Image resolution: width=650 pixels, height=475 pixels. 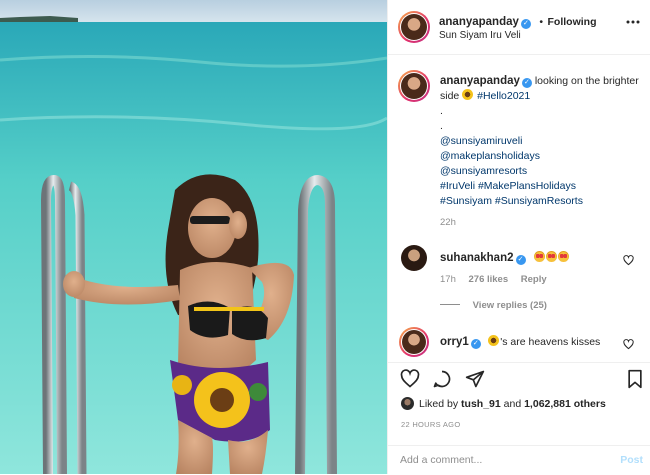 I want to click on comment-time: 17h, so click(x=448, y=279).